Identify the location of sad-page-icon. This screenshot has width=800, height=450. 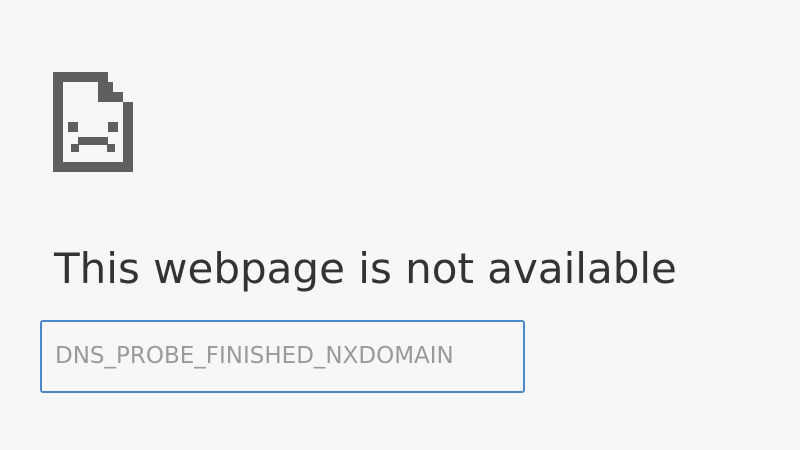
(93, 122).